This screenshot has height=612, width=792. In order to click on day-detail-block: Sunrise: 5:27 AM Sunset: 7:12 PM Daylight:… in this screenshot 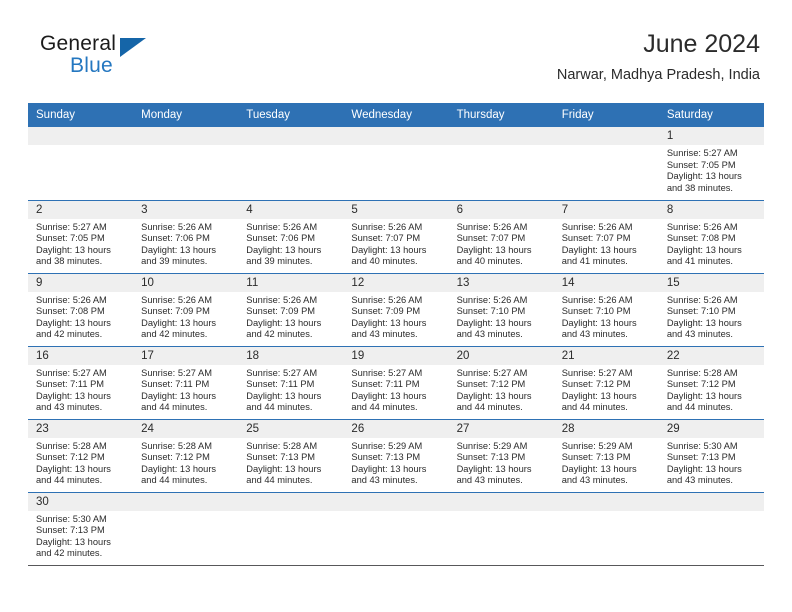, I will do `click(501, 389)`.